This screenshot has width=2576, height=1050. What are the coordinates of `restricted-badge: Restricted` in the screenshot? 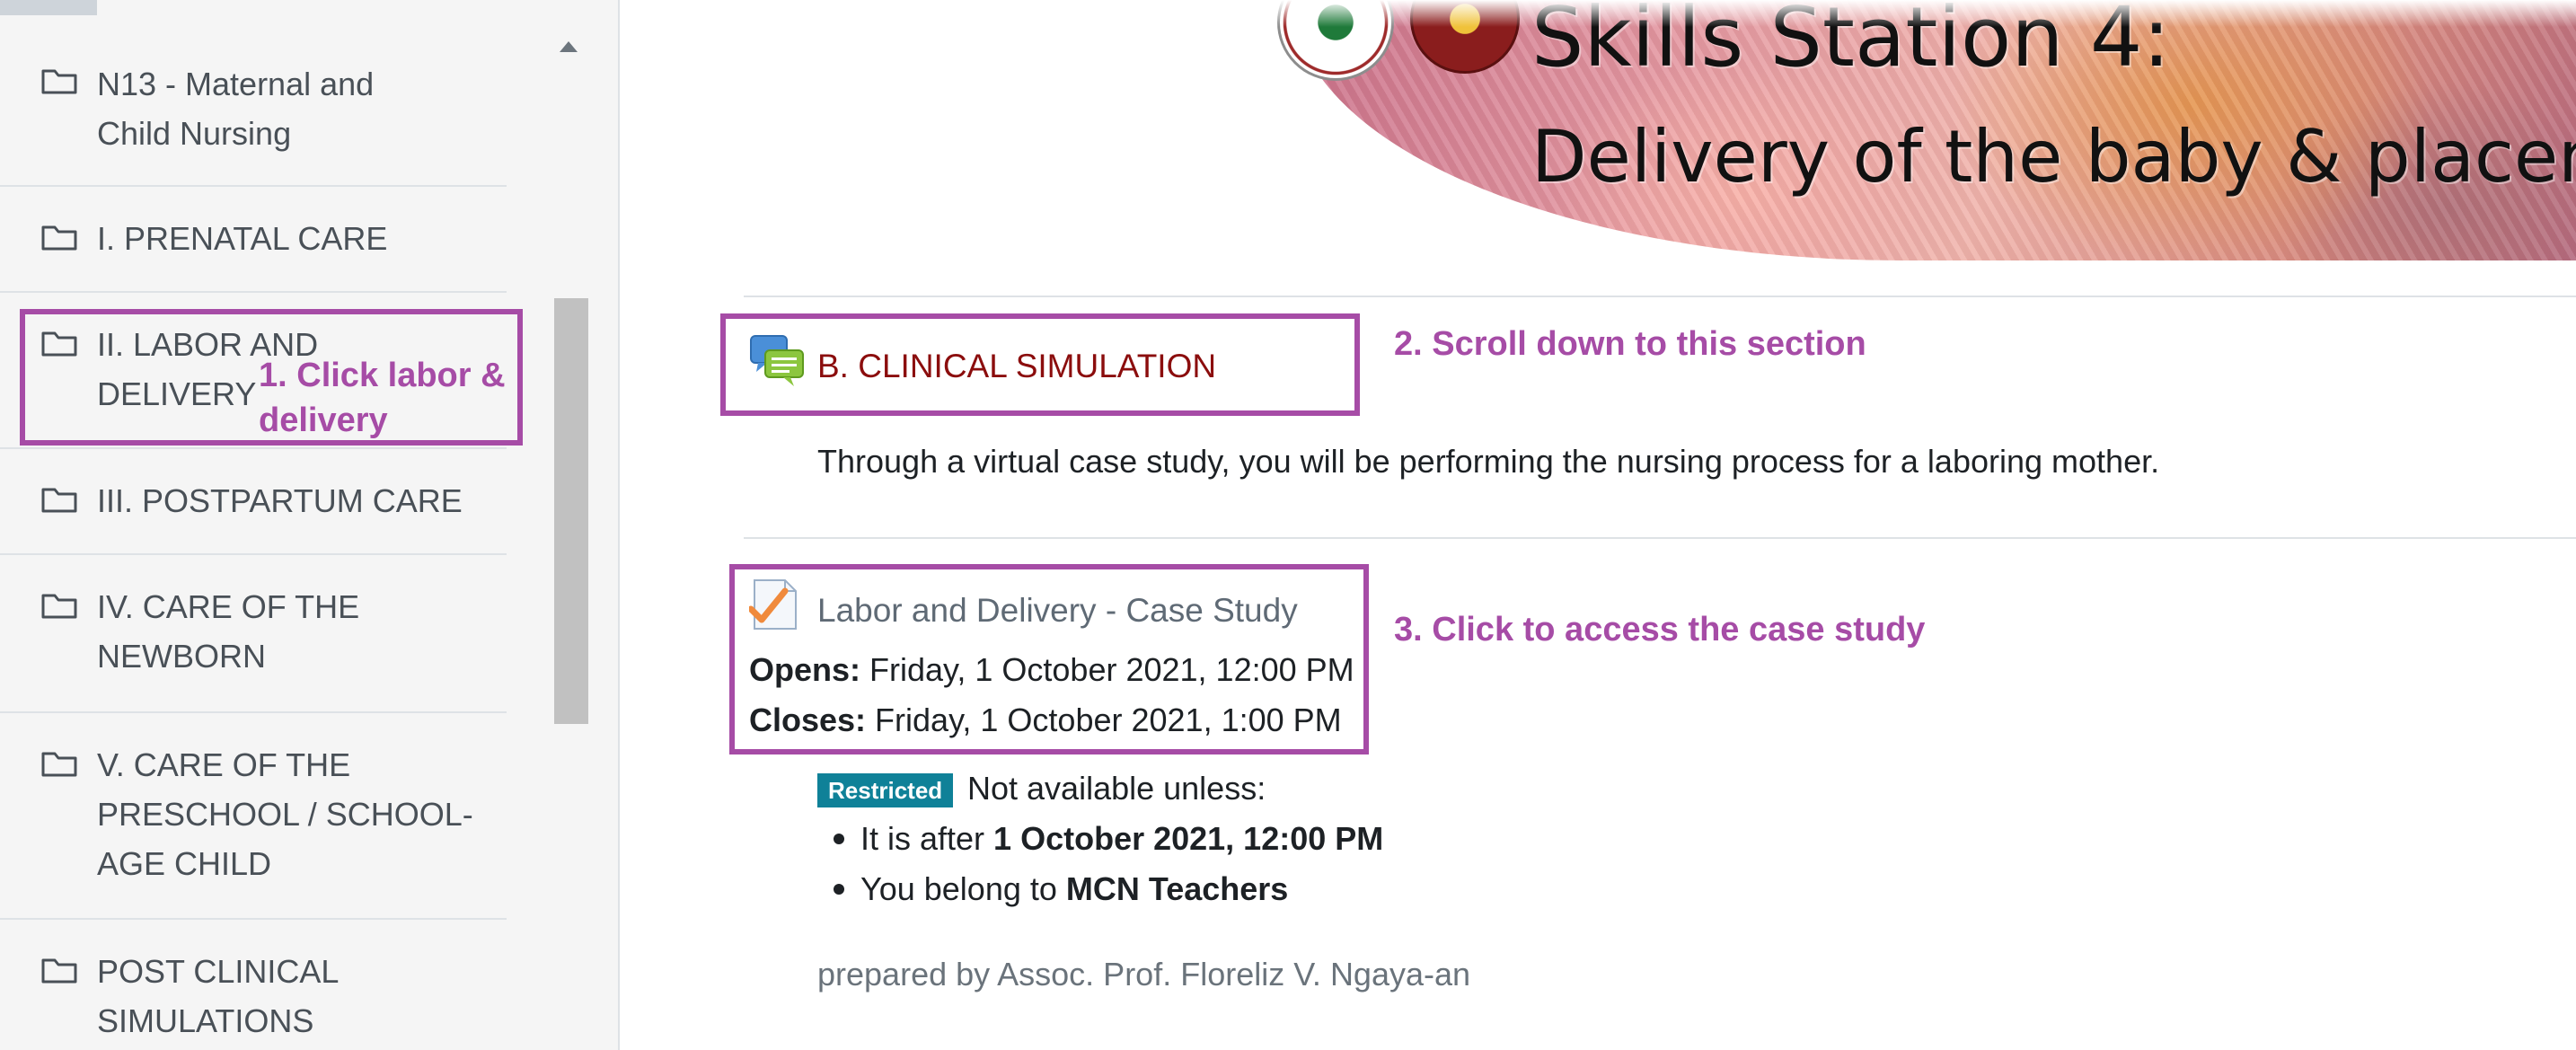 It's located at (885, 790).